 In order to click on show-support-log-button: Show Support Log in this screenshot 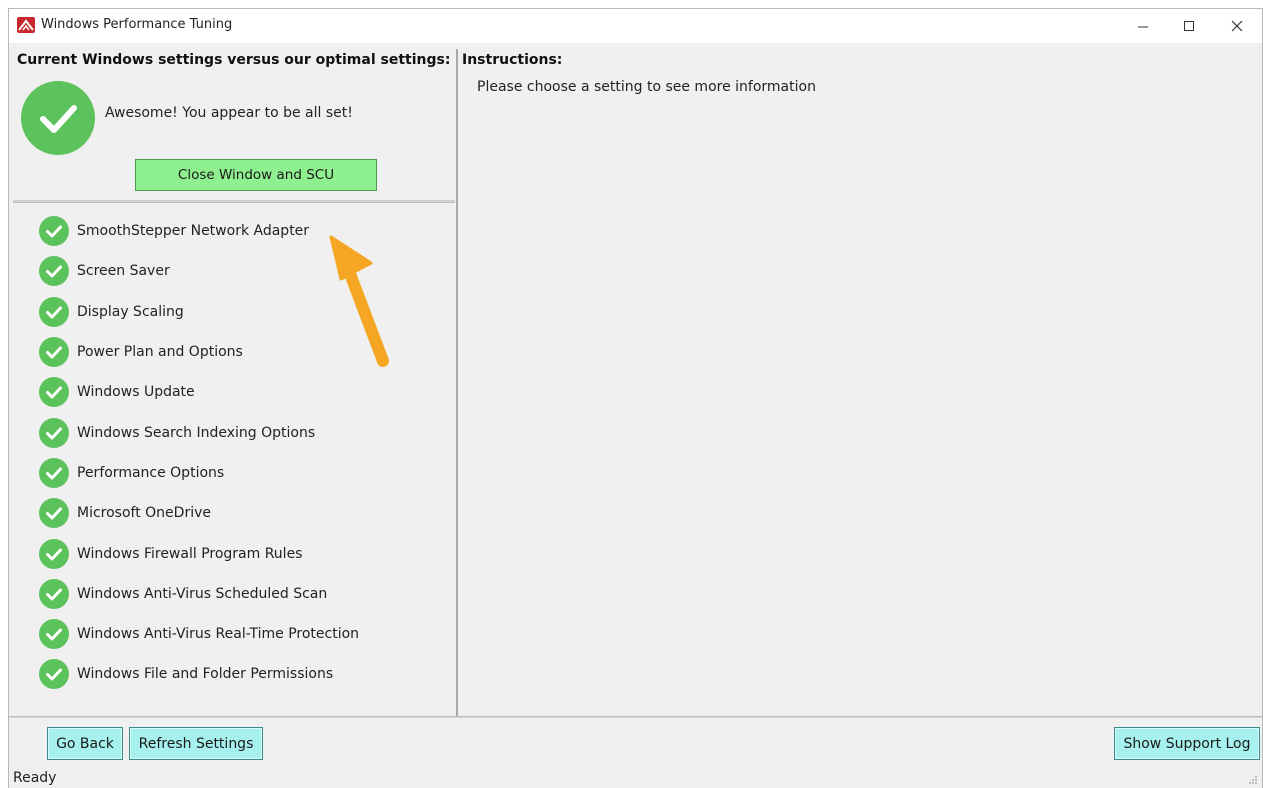, I will do `click(1187, 743)`.